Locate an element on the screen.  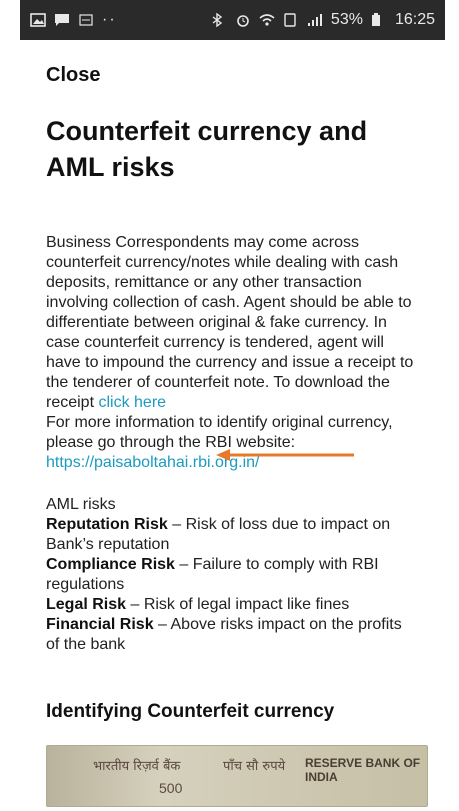
alarm-icon is located at coordinates (243, 20).